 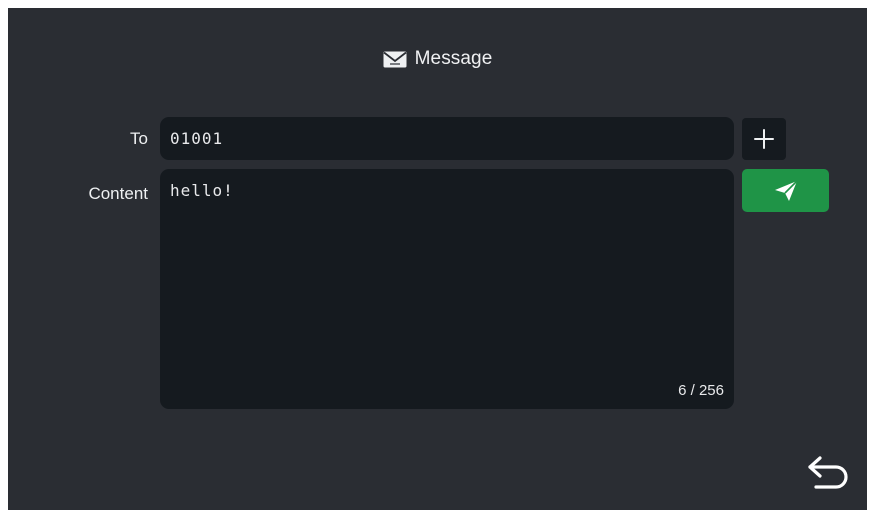 I want to click on plus-icon, so click(x=764, y=139).